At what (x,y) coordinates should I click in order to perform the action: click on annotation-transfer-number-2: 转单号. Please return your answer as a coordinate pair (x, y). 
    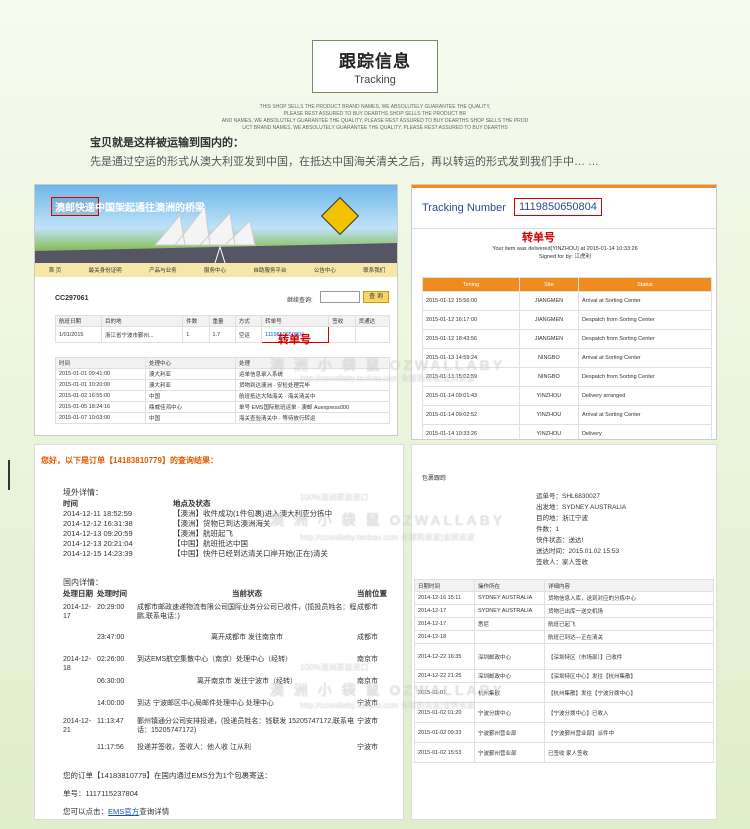
    Looking at the image, I should click on (538, 238).